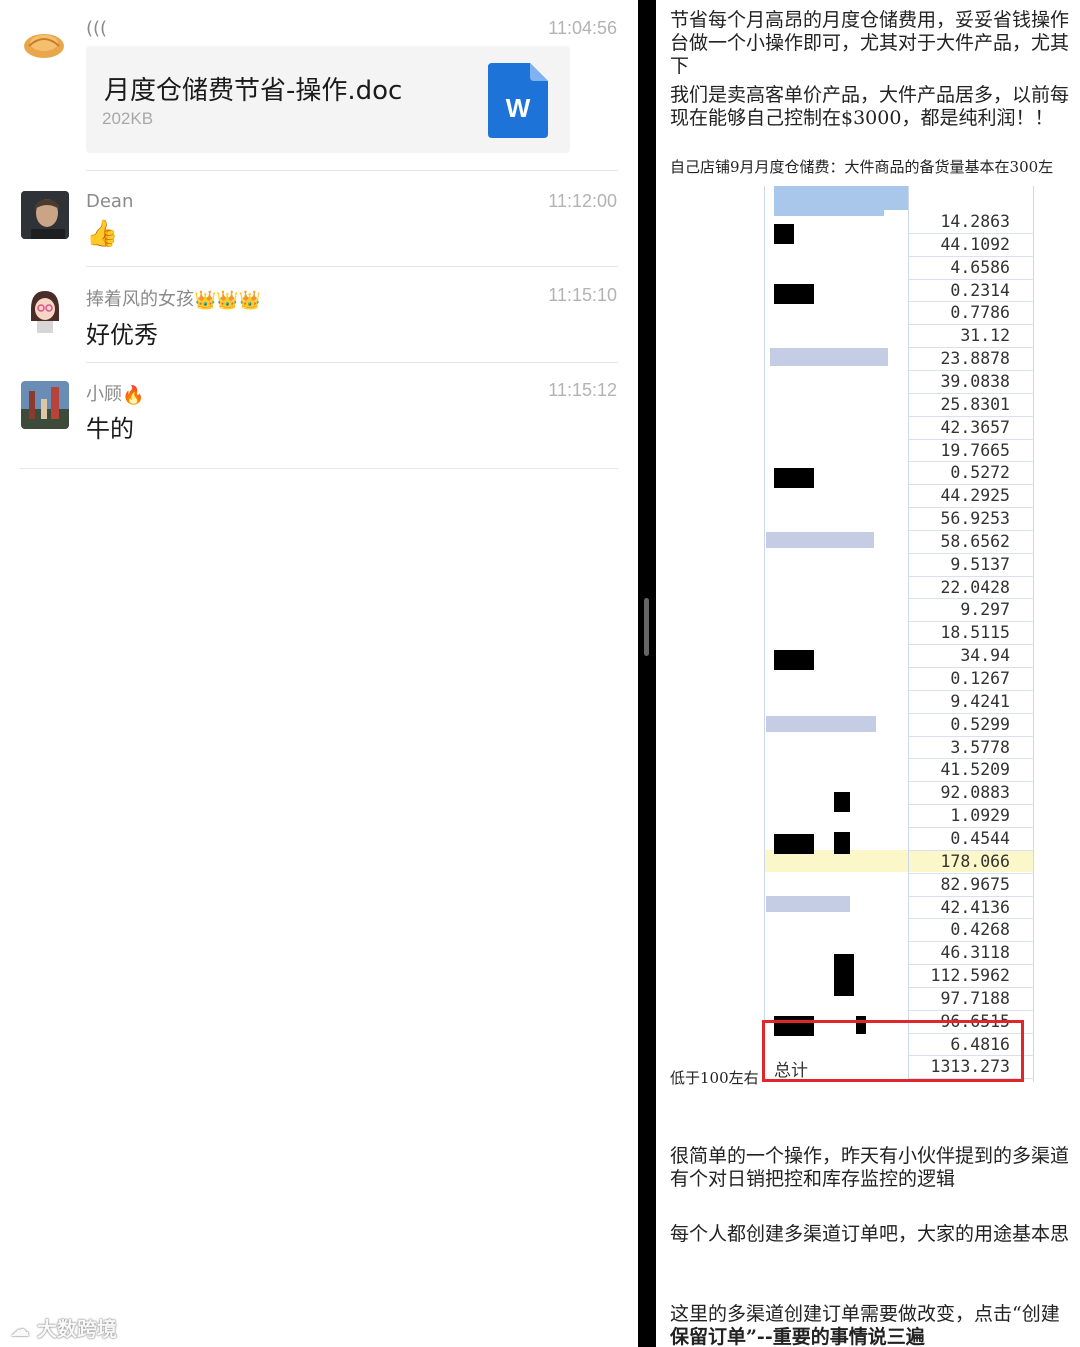 The width and height of the screenshot is (1080, 1347). Describe the element at coordinates (975, 633) in the screenshot. I see `table-value-cell: 18.5115` at that location.